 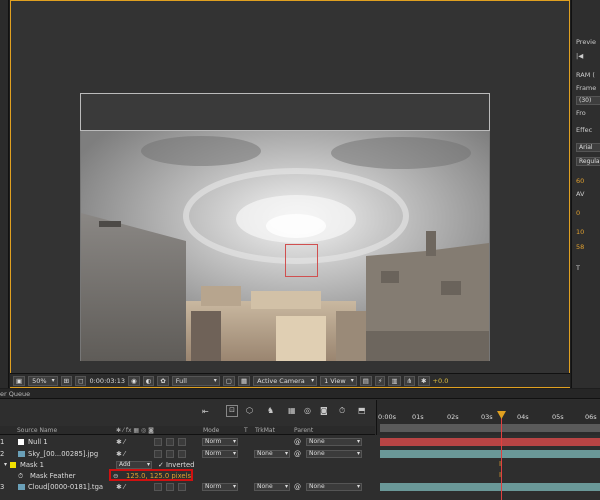 I want to click on motion-blur-icon: ◎, so click(x=307, y=410).